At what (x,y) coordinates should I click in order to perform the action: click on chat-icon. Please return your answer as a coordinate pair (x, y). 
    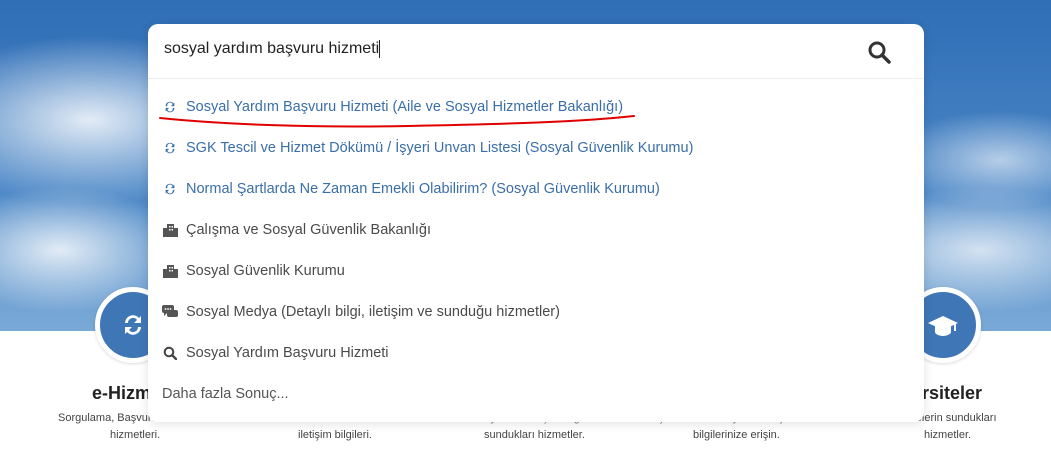
    Looking at the image, I should click on (170, 312).